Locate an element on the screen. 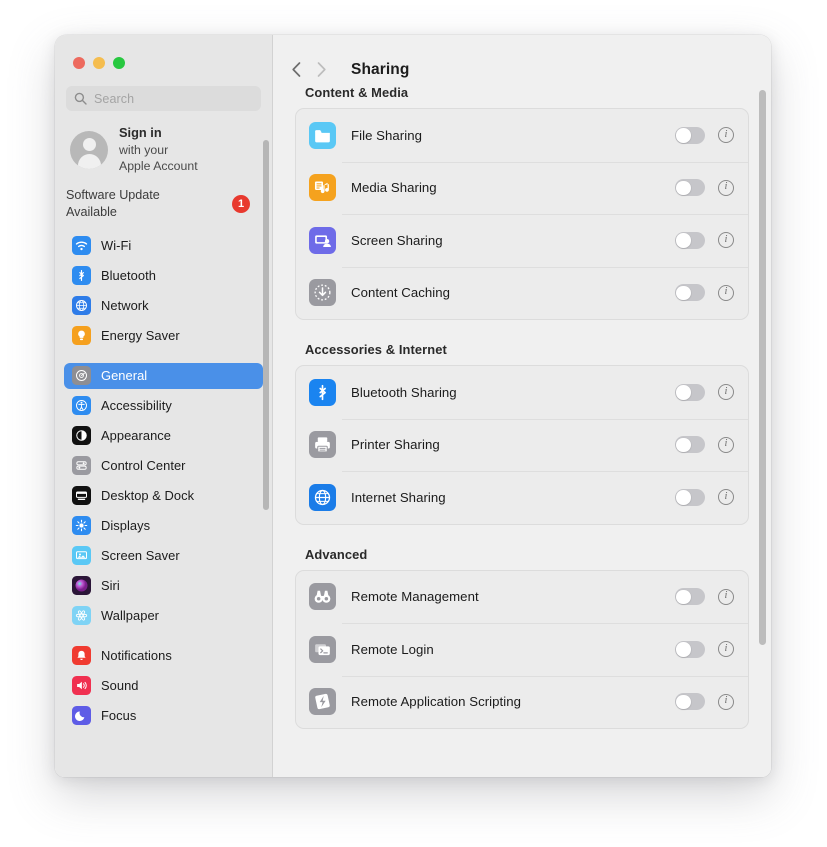 The image size is (827, 847). toggle-screen-sharing is located at coordinates (690, 240).